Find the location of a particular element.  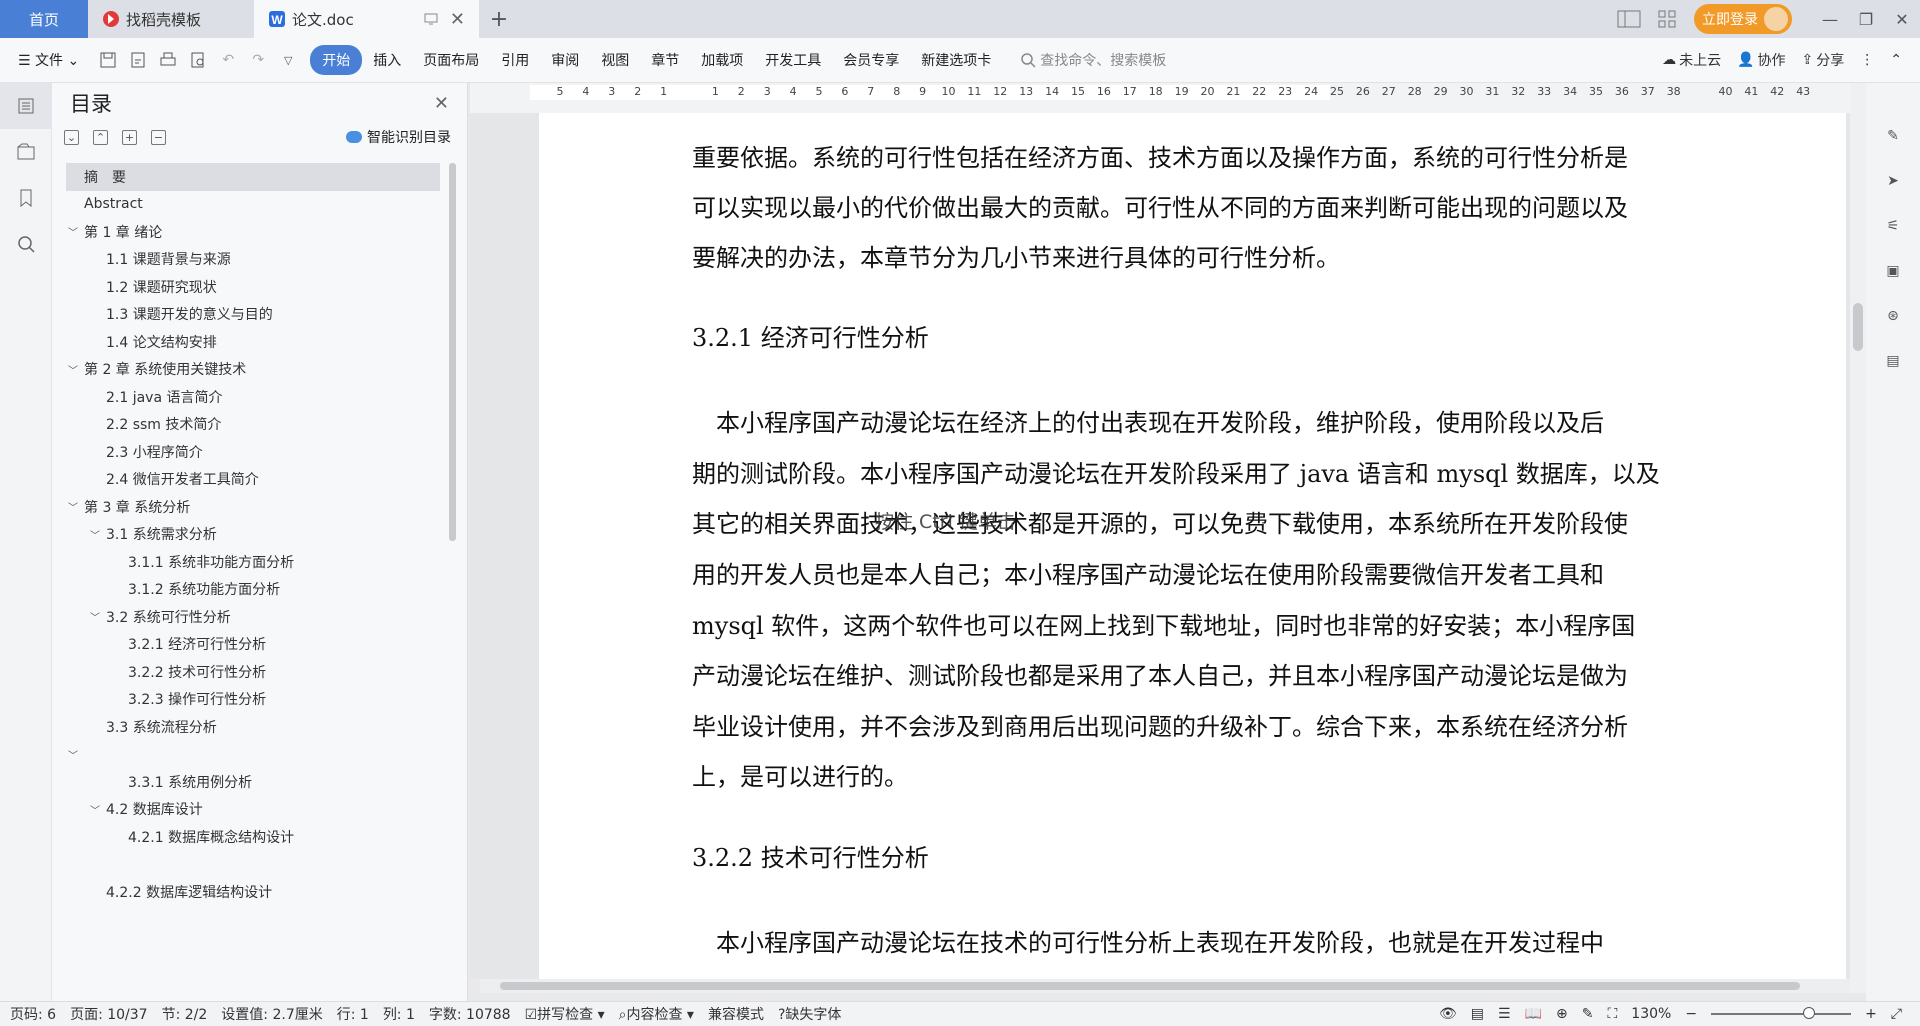

reading-icon: ▤ is located at coordinates (1893, 360).